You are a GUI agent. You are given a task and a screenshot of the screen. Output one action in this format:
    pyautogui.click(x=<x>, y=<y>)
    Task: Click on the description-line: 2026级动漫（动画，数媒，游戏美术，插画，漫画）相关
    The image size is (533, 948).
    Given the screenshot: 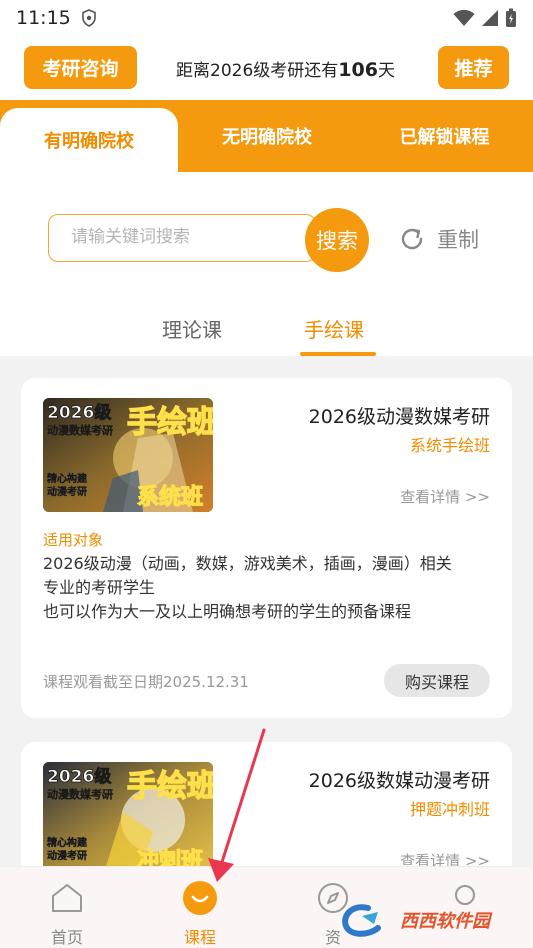 What is the action you would take?
    pyautogui.click(x=247, y=563)
    